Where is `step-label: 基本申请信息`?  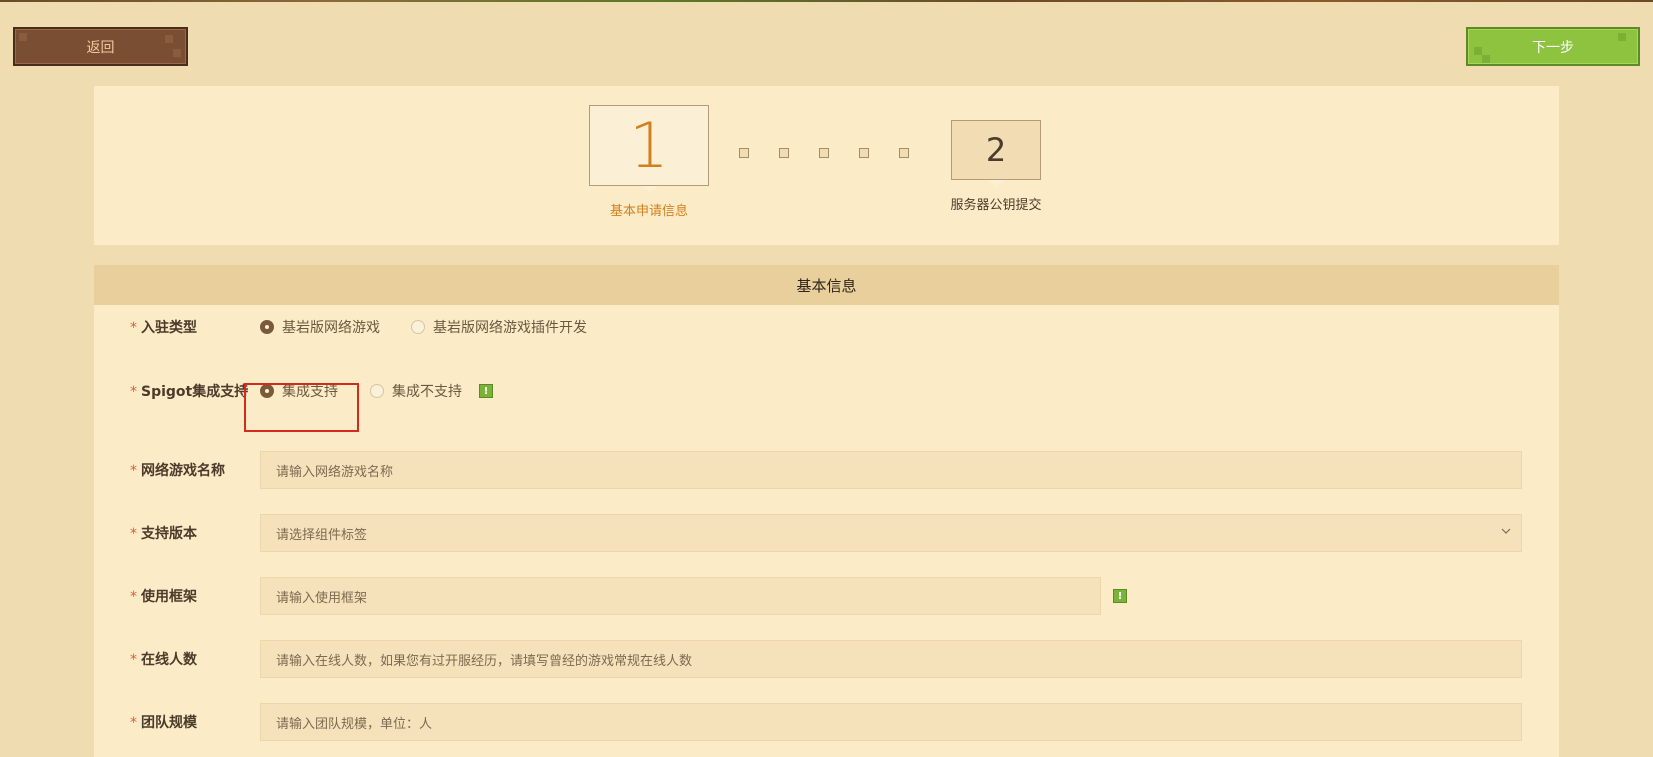
step-label: 基本申请信息 is located at coordinates (648, 211).